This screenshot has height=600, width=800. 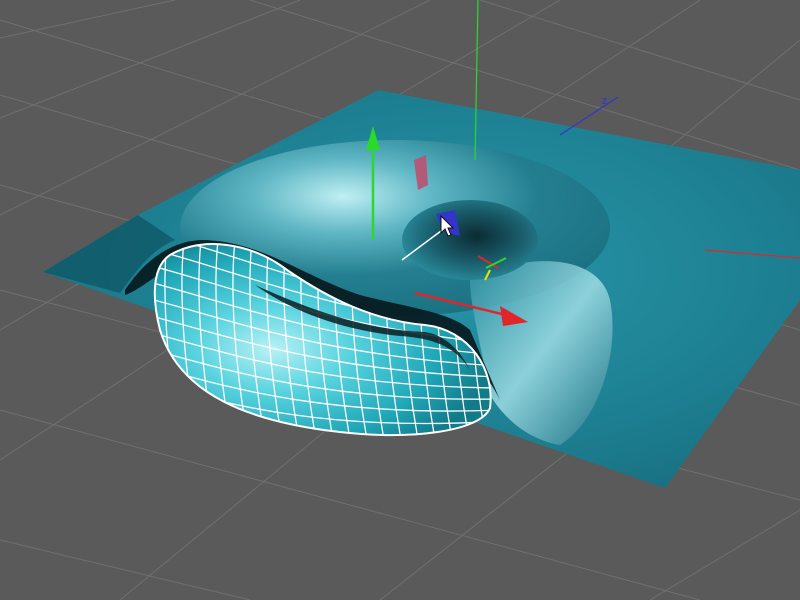 I want to click on world-z-axis, so click(x=589, y=116).